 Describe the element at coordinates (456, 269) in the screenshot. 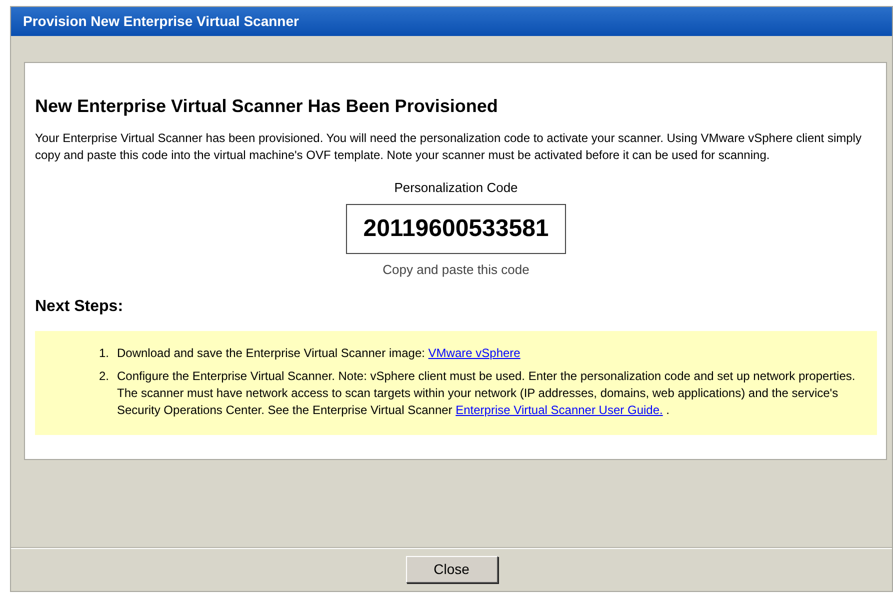

I see `code-hint: Copy and paste this code` at that location.